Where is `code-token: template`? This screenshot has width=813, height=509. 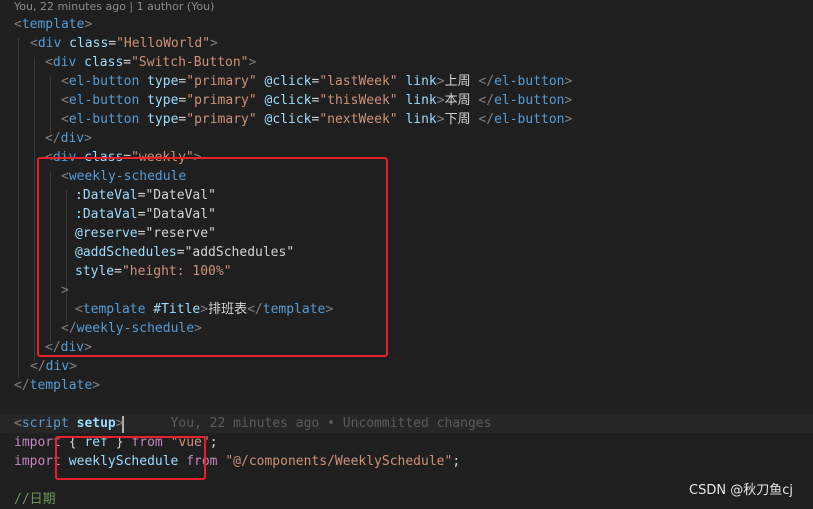 code-token: template is located at coordinates (61, 385).